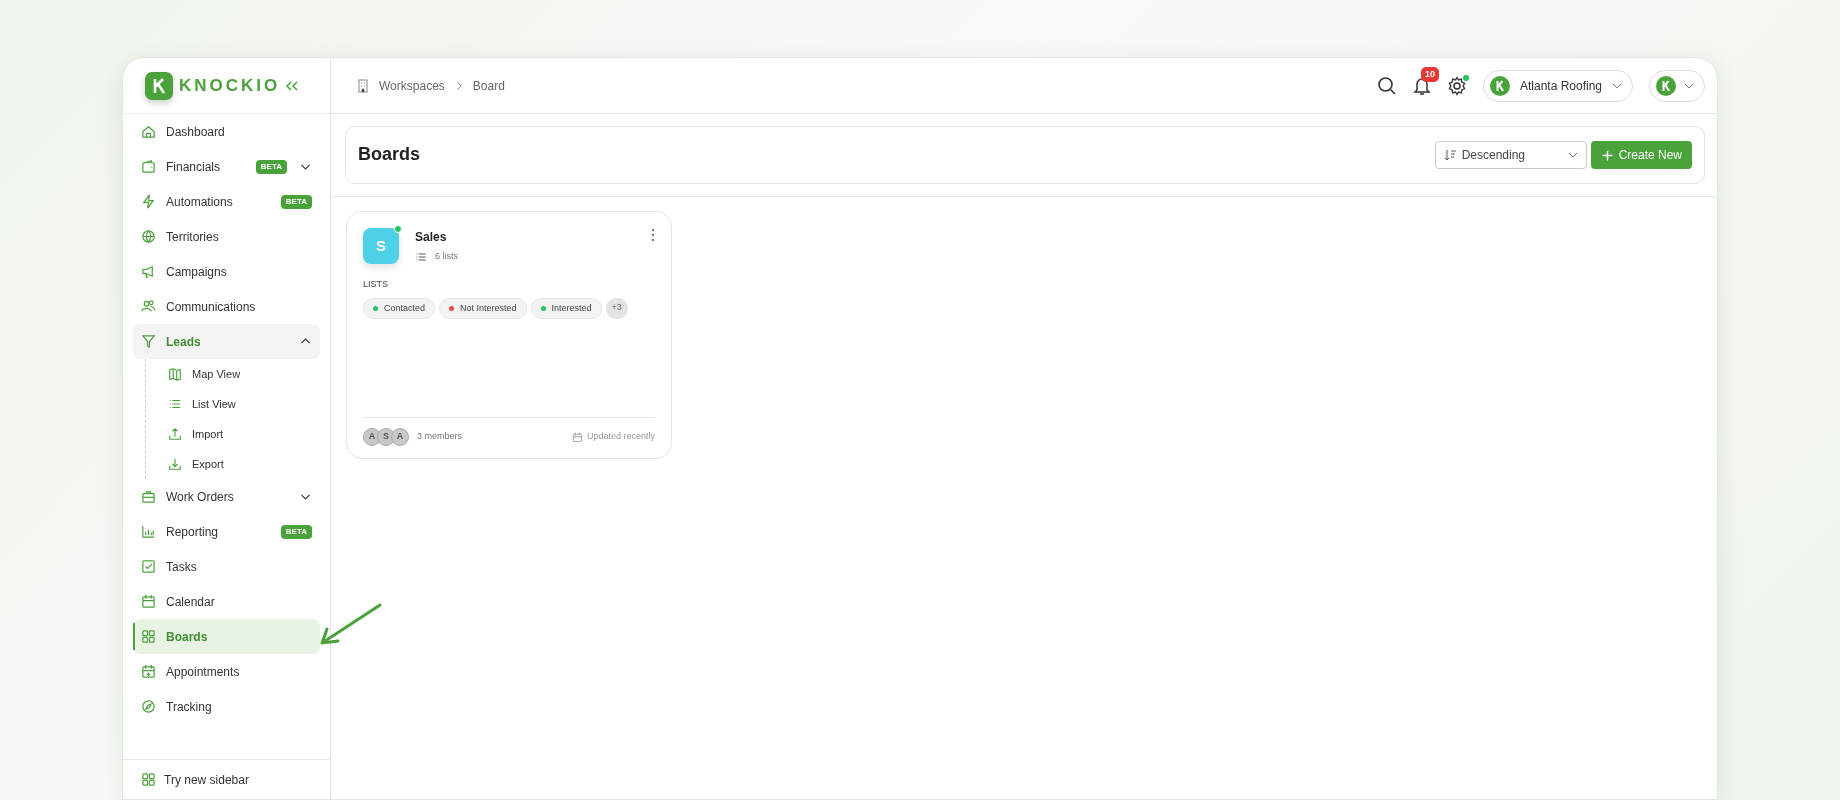  Describe the element at coordinates (399, 308) in the screenshot. I see `list-tag: Contacted` at that location.